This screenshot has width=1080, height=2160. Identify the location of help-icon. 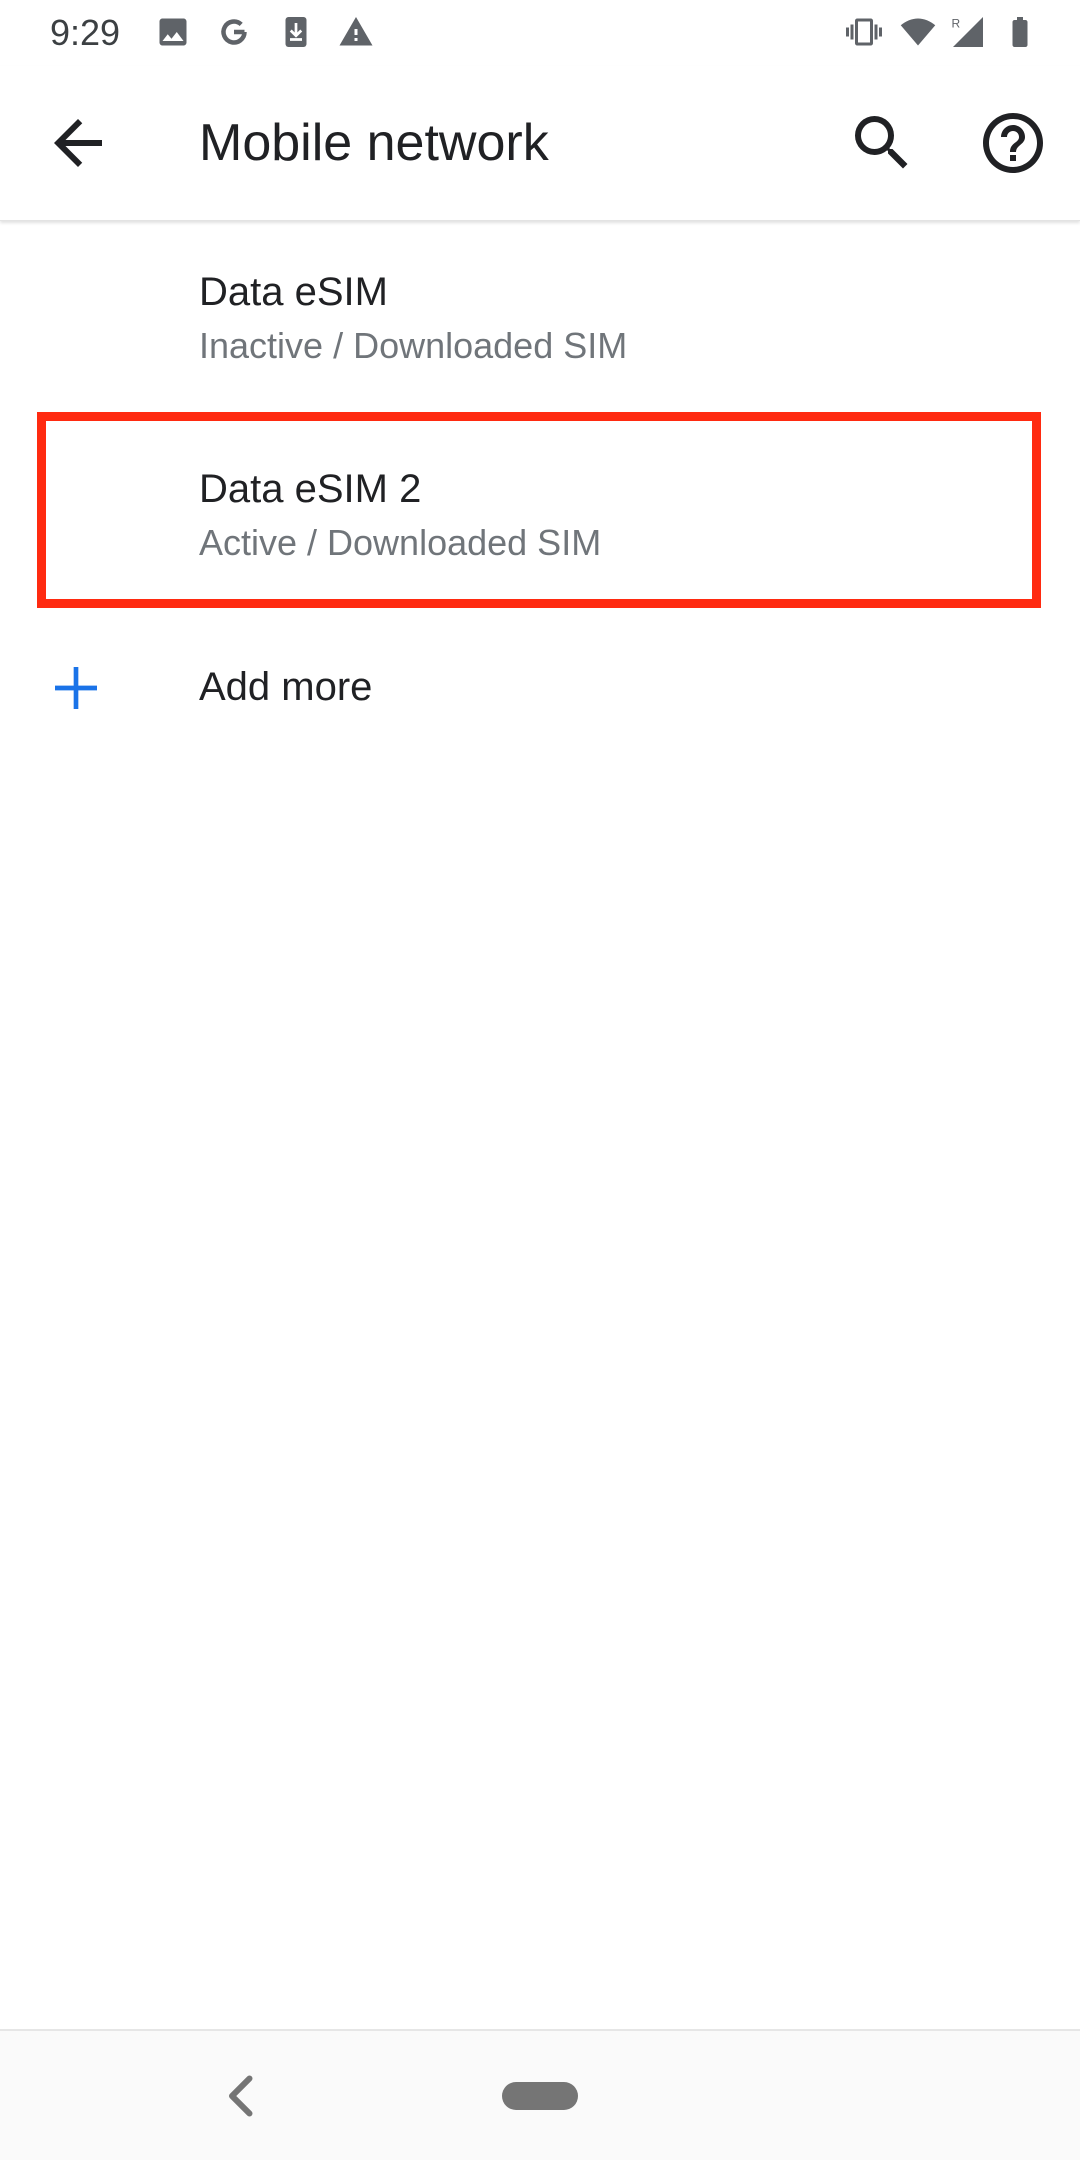
(1013, 143).